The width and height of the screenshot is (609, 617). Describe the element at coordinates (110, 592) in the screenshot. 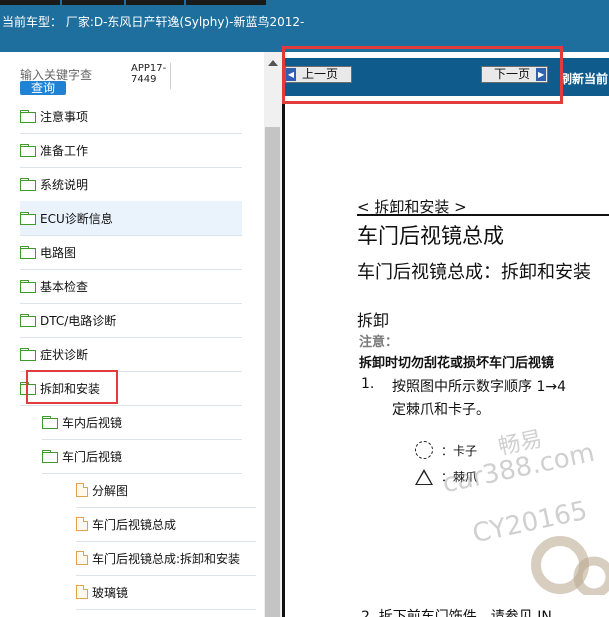

I see `tree-item-label: 玻璃镜` at that location.